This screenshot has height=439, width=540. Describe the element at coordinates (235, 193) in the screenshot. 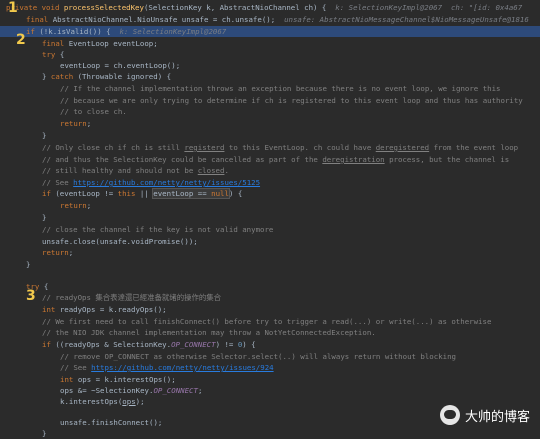

I see `code-text: ) {` at that location.